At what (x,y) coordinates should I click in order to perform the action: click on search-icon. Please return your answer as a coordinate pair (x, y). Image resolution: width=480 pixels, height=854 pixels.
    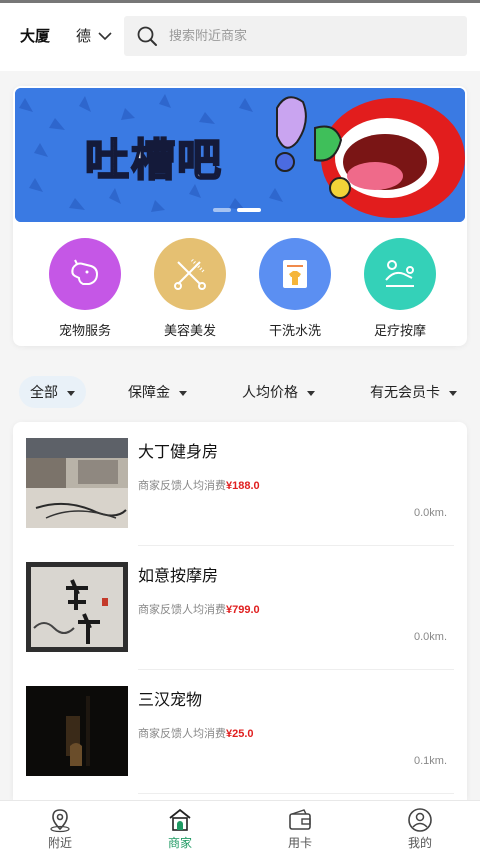
    Looking at the image, I should click on (147, 36).